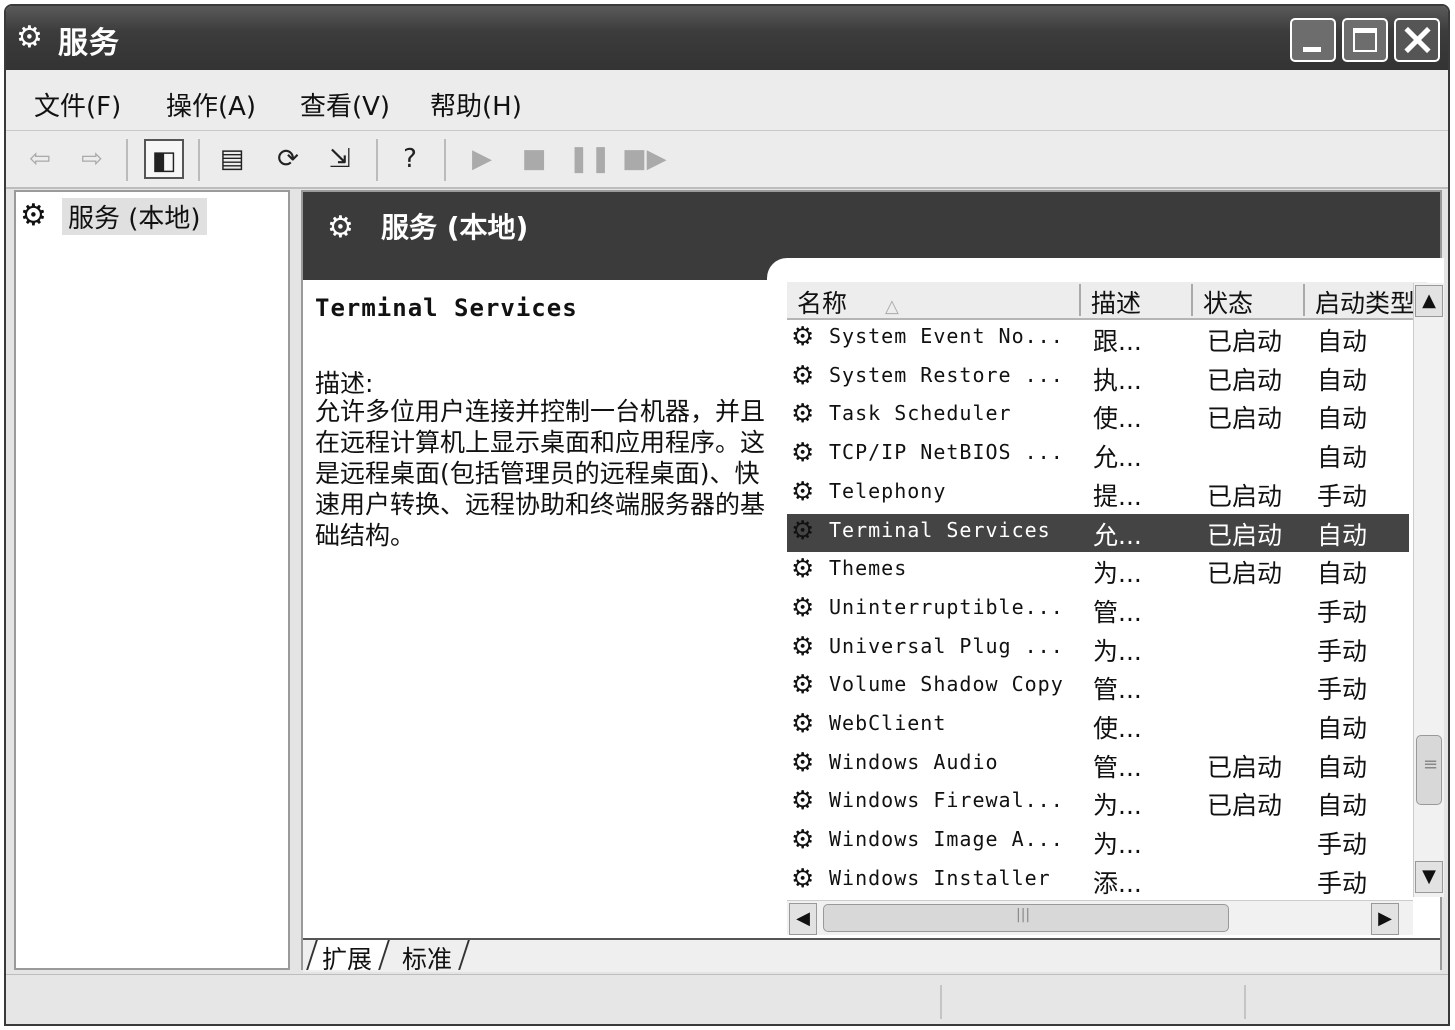 Image resolution: width=1455 pixels, height=1030 pixels. What do you see at coordinates (1098, 533) in the screenshot?
I see `table-row: ⚙ Terminal Services 允... 已启动 自动` at bounding box center [1098, 533].